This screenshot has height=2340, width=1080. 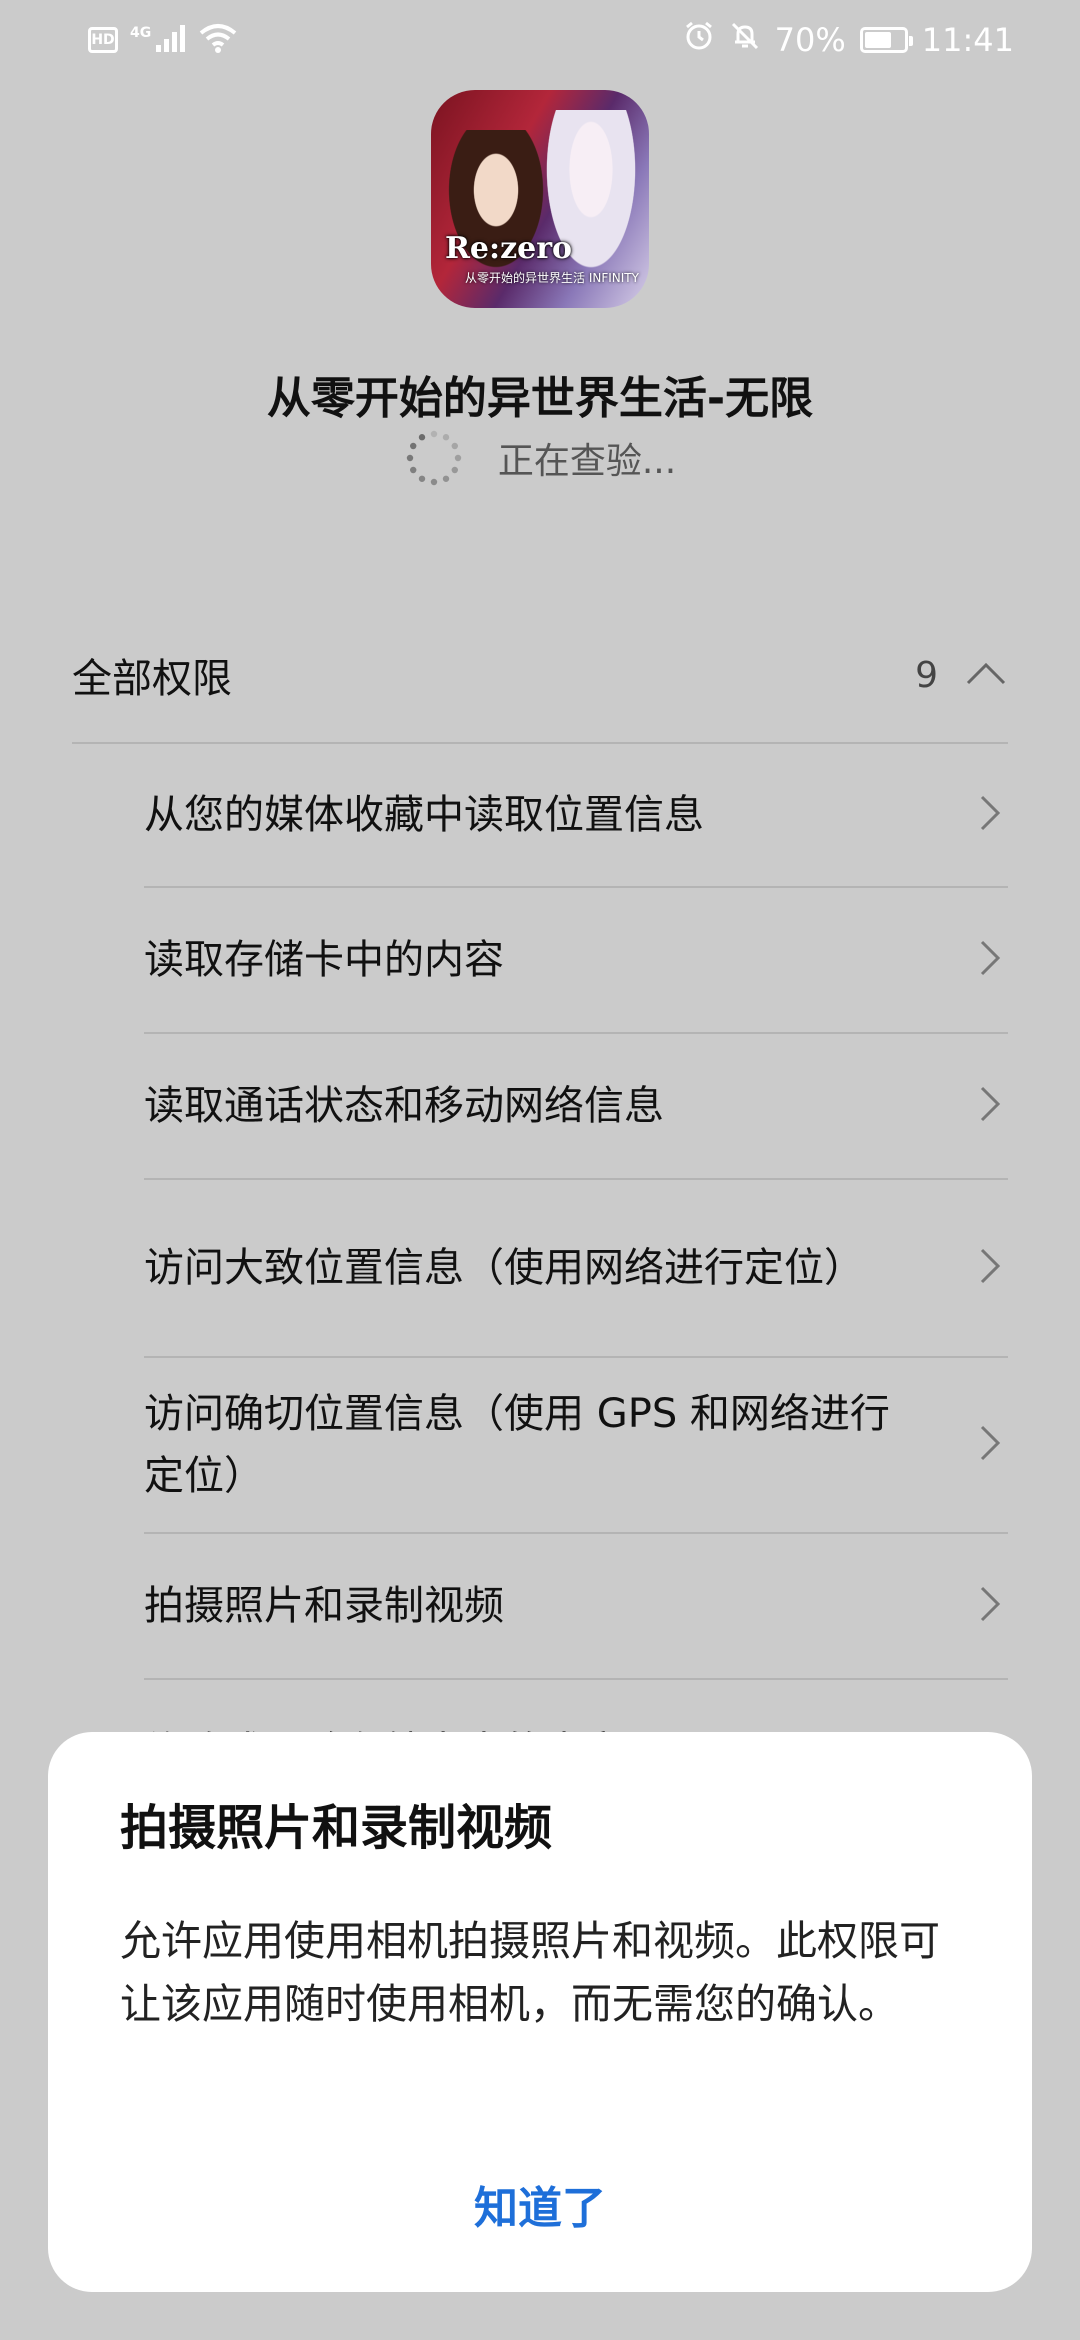 I want to click on chevron-up-icon, so click(x=986, y=675).